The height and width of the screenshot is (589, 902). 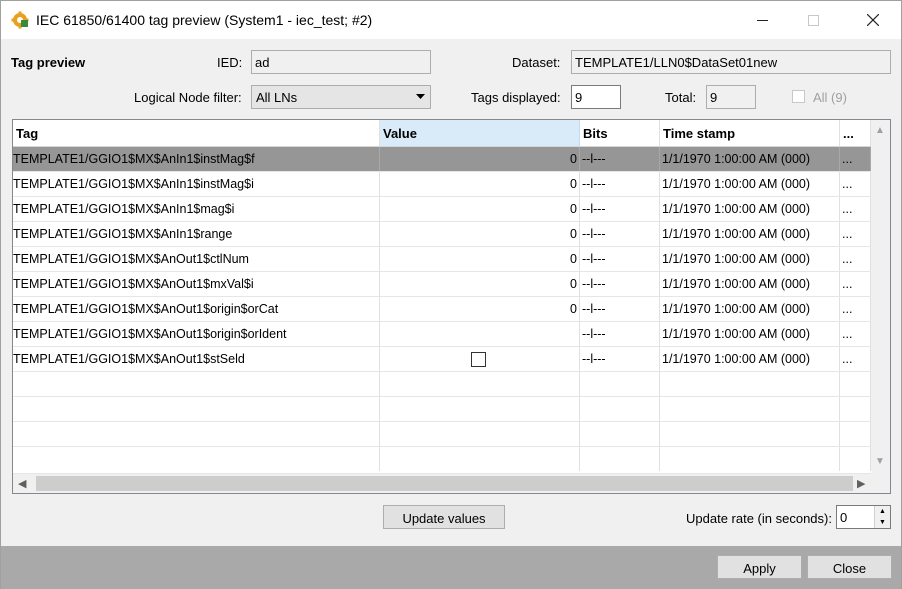 I want to click on scroll-corner, so click(x=880, y=483).